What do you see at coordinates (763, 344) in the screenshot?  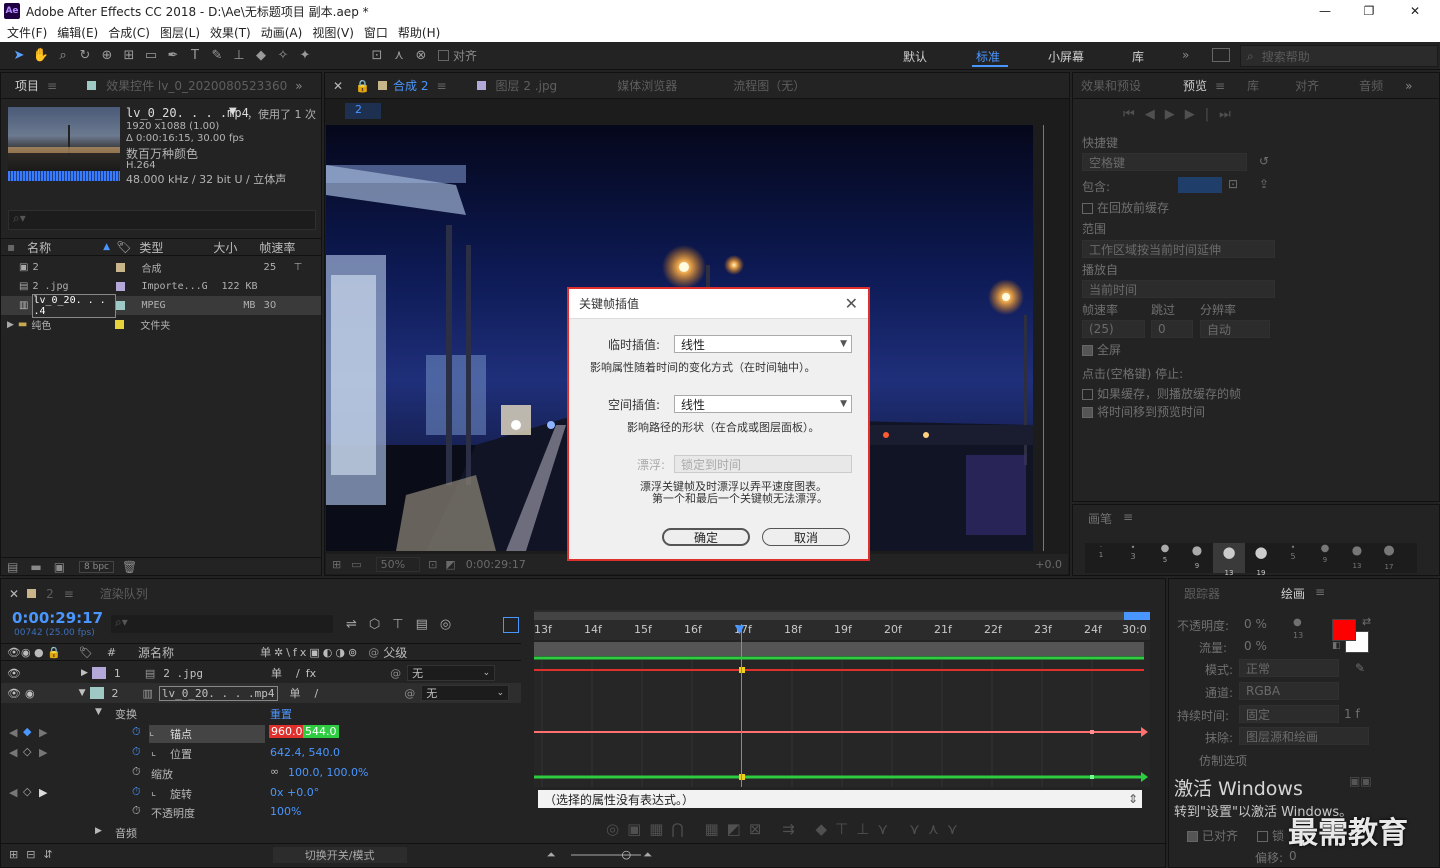 I see `temporal-interpolation-select: 线性 ▼` at bounding box center [763, 344].